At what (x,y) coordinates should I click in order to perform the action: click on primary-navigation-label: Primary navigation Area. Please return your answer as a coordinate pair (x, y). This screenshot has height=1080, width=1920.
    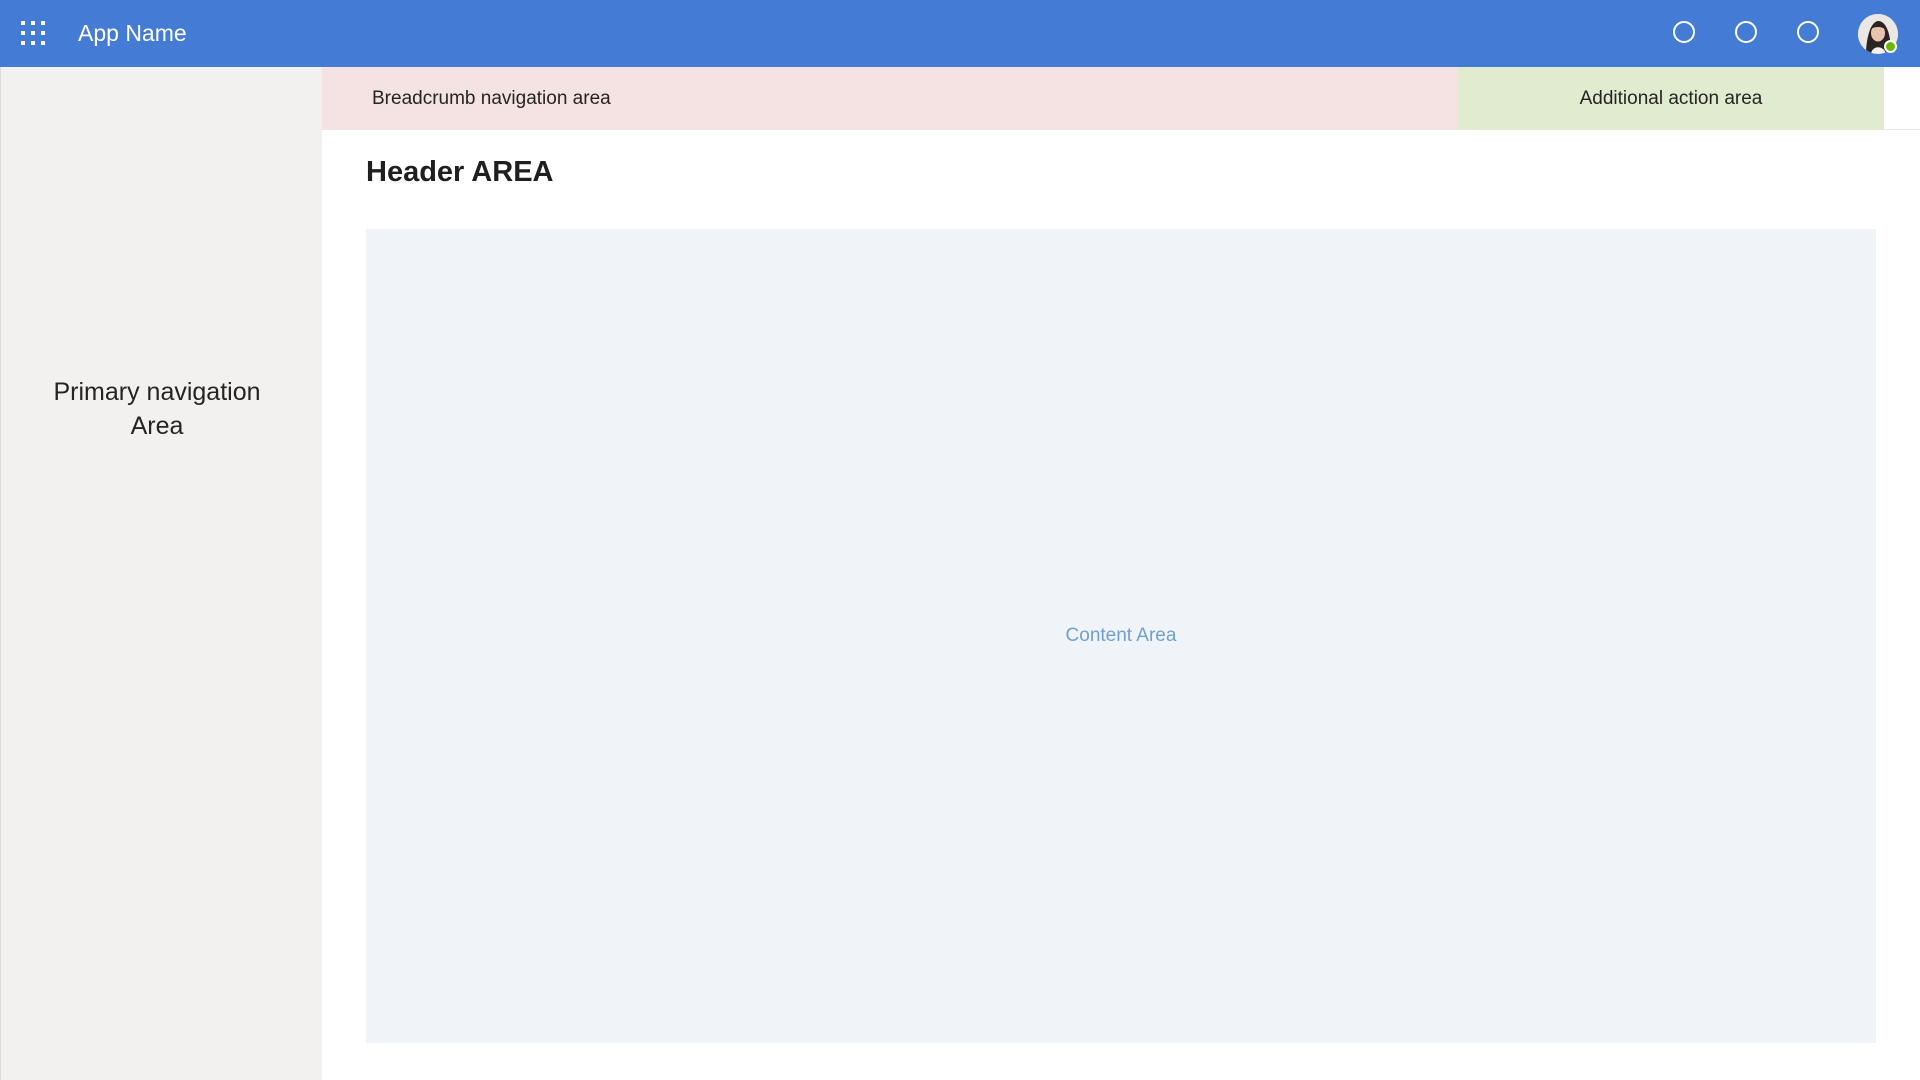
    Looking at the image, I should click on (157, 409).